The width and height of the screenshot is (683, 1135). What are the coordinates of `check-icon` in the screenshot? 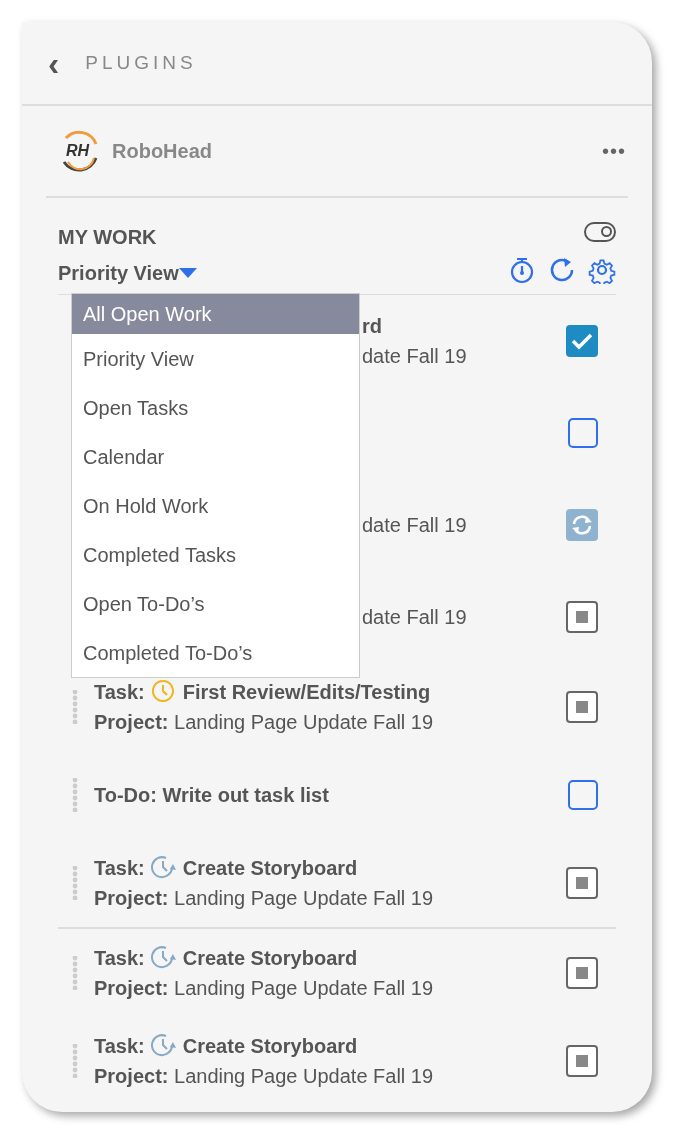 It's located at (582, 341).